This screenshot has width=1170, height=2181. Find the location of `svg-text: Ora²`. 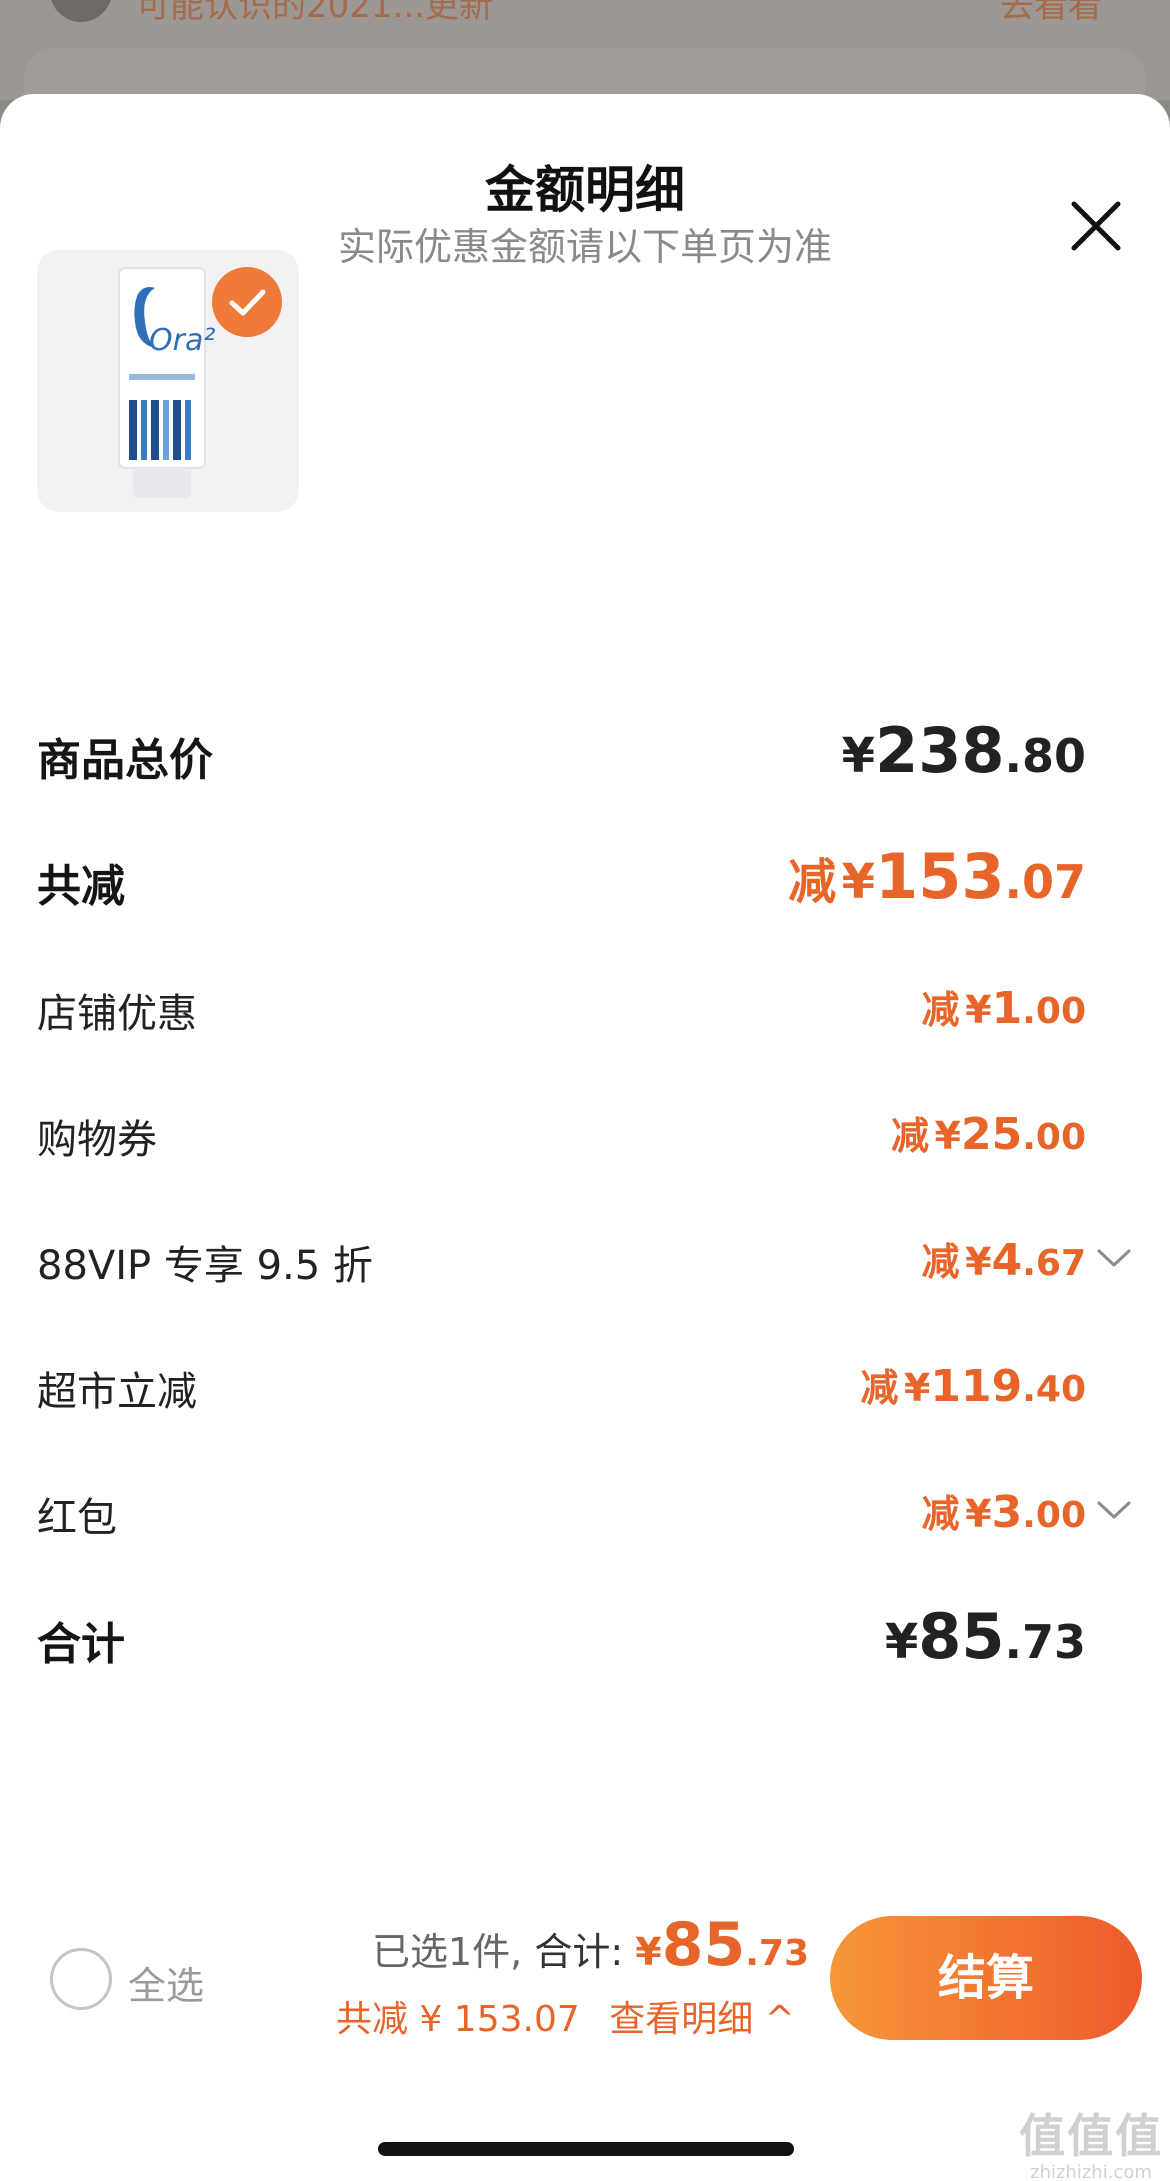

svg-text: Ora² is located at coordinates (182, 340).